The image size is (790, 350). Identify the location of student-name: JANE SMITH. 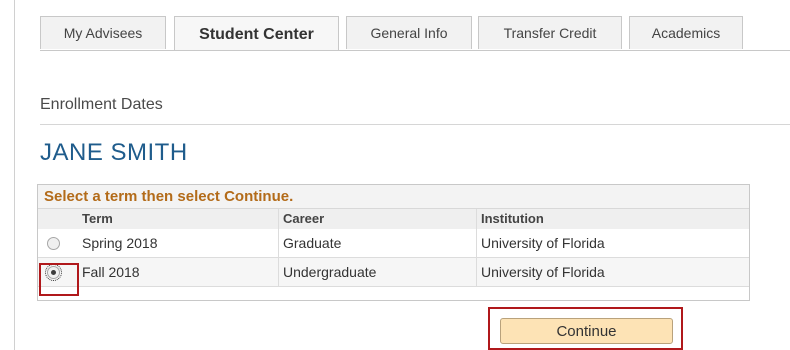
(114, 152).